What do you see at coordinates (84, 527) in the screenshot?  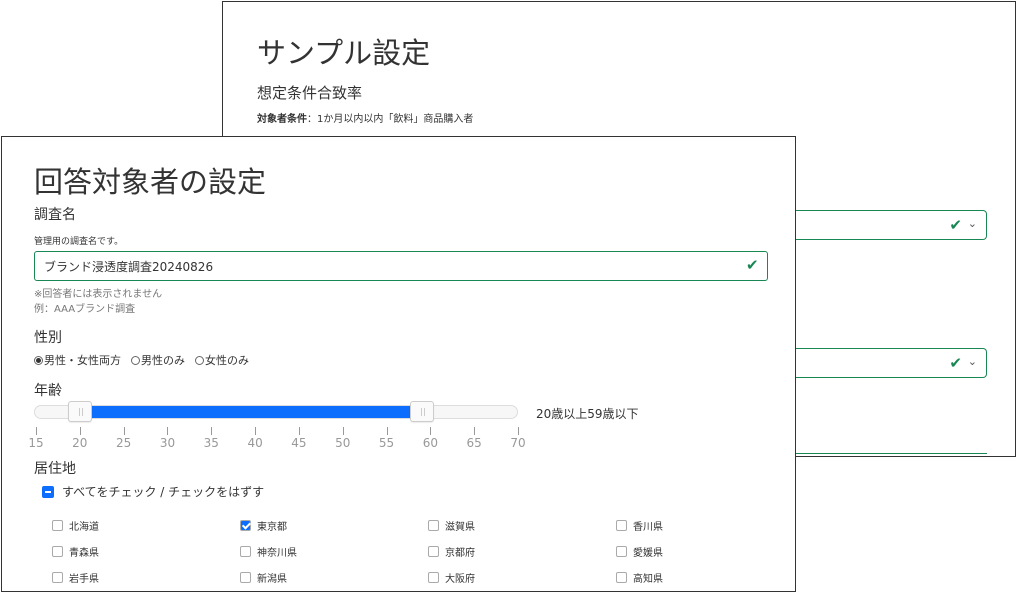 I see `prefecture-label: 北海道` at bounding box center [84, 527].